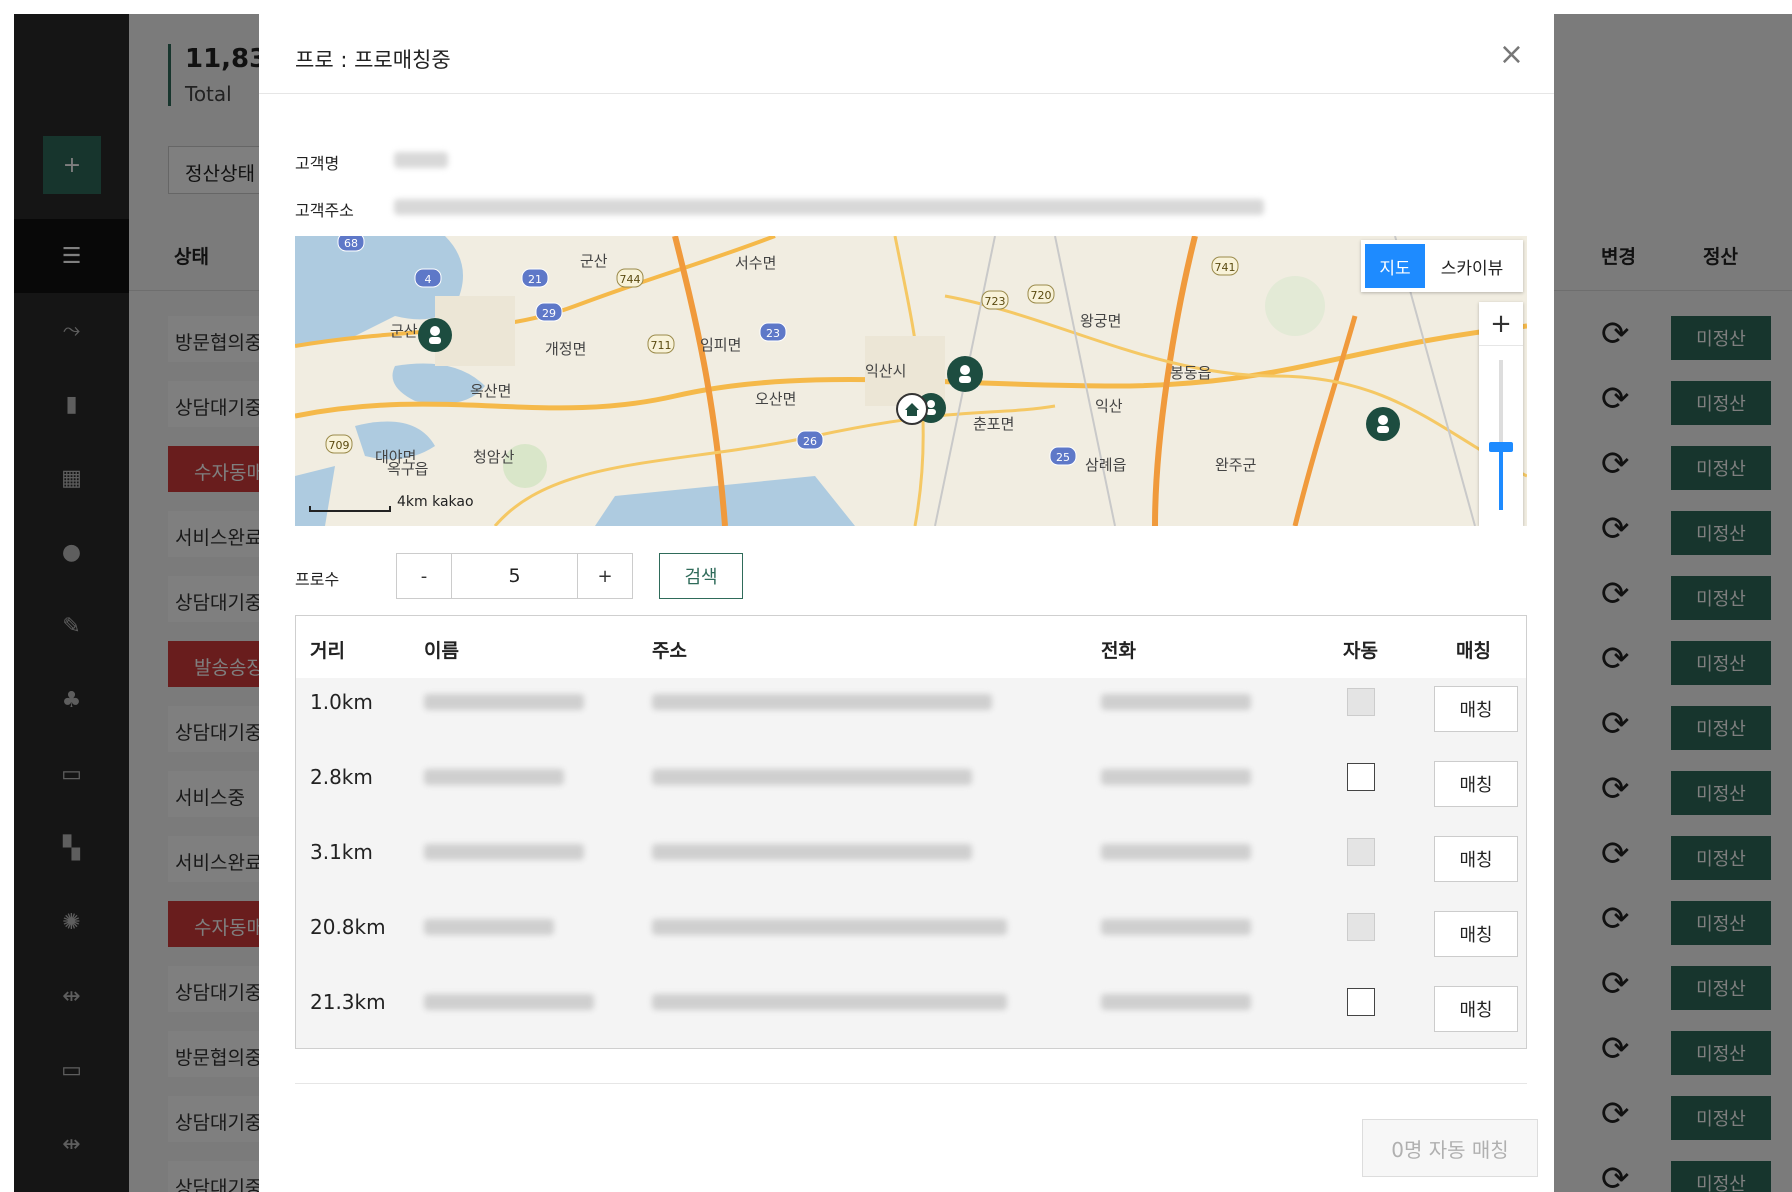 The height and width of the screenshot is (1192, 1792). I want to click on svg-text: 720, so click(1041, 295).